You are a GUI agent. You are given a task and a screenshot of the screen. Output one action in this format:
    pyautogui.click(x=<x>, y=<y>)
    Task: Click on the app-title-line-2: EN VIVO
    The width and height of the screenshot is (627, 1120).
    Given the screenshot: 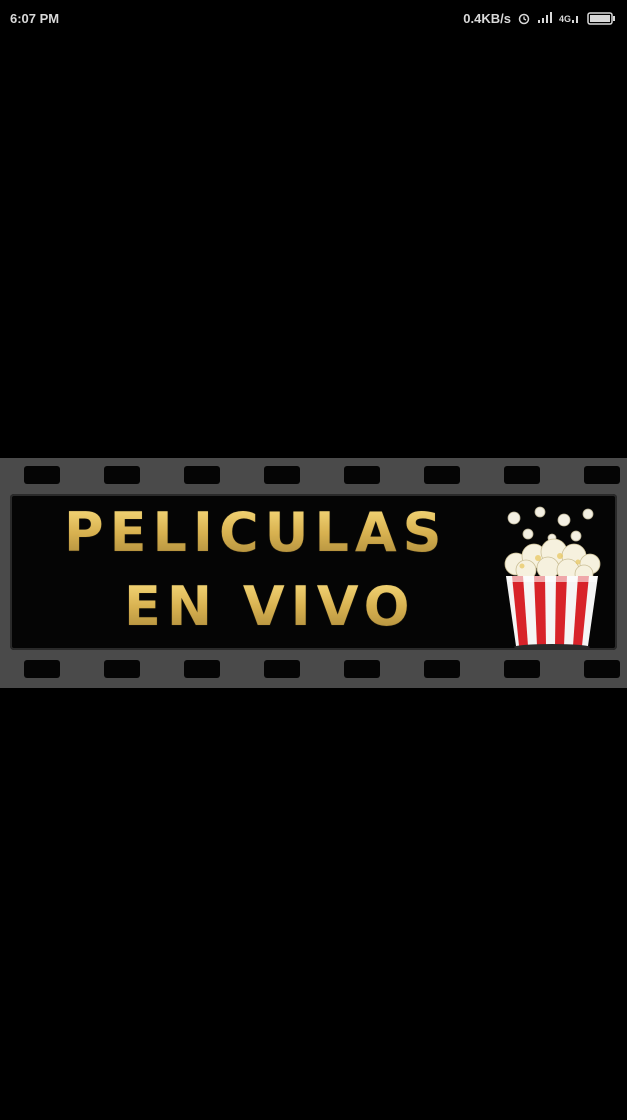 What is the action you would take?
    pyautogui.click(x=270, y=606)
    